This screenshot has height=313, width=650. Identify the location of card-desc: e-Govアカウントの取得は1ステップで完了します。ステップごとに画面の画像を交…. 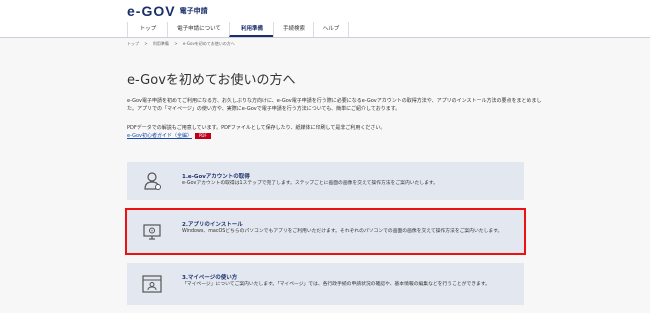
(310, 183).